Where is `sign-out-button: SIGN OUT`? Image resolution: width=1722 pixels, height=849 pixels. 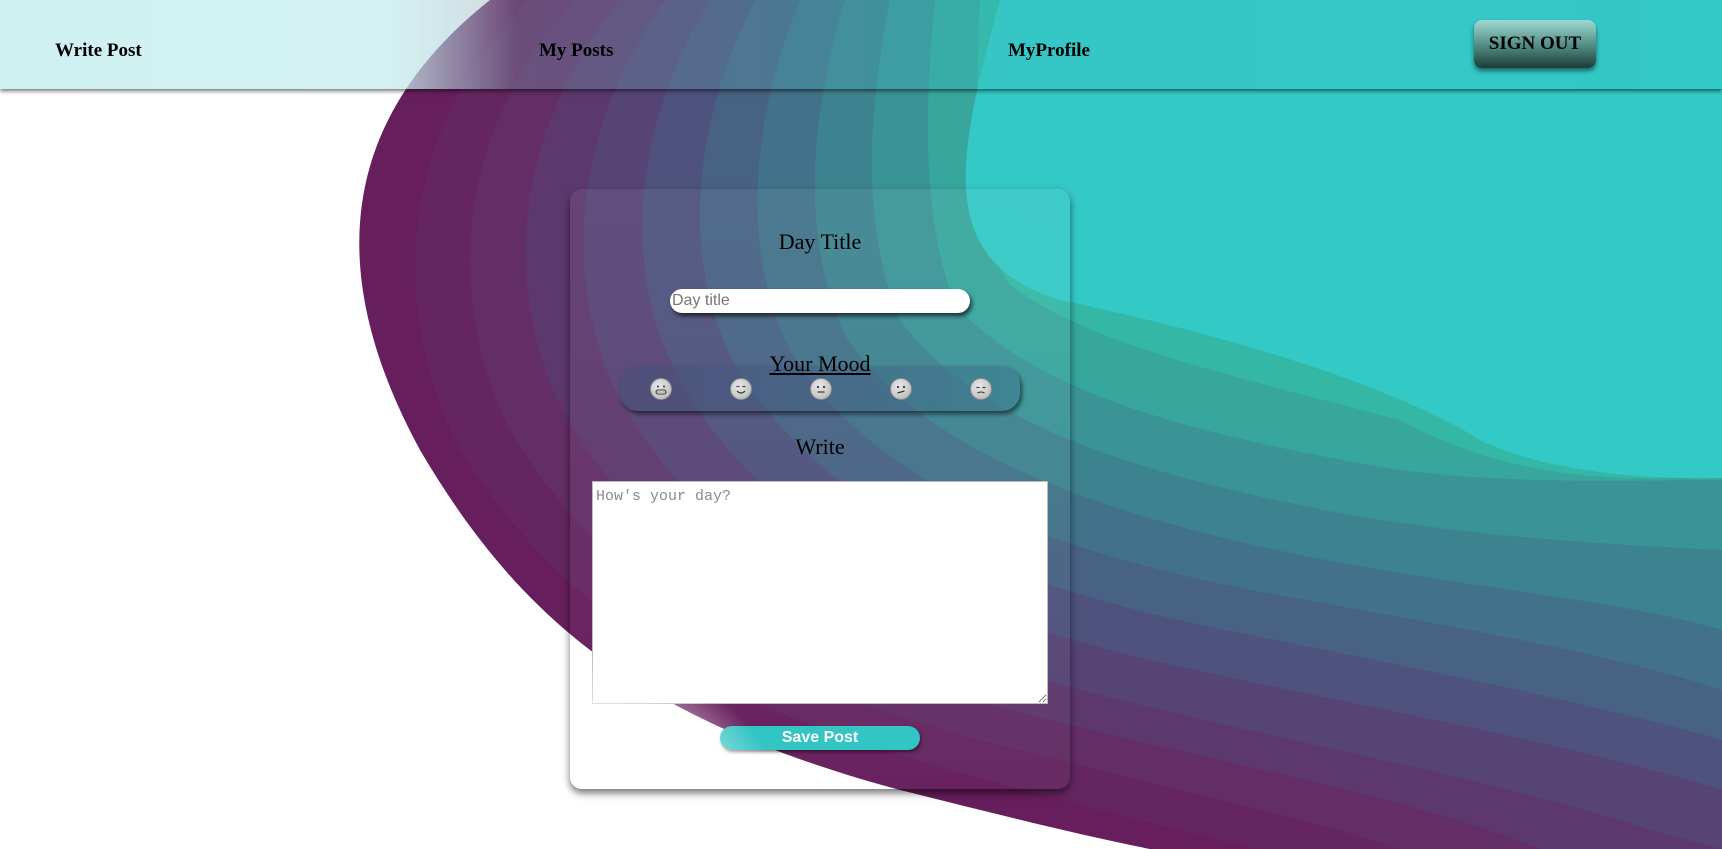 sign-out-button: SIGN OUT is located at coordinates (1535, 44).